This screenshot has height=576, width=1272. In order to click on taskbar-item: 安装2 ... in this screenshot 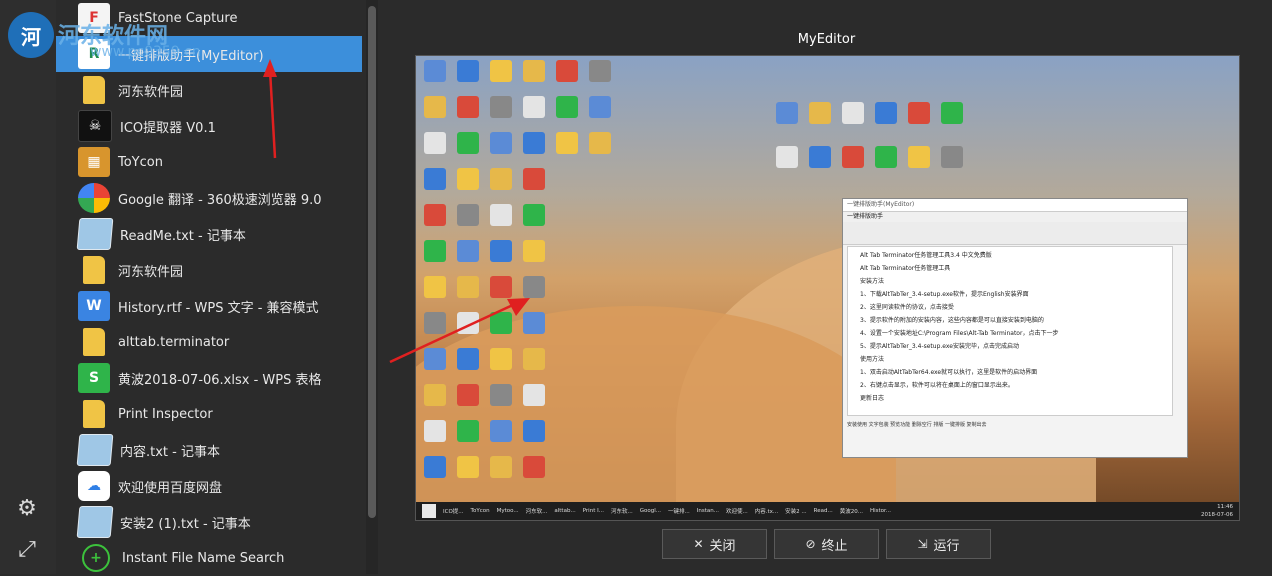, I will do `click(796, 512)`.